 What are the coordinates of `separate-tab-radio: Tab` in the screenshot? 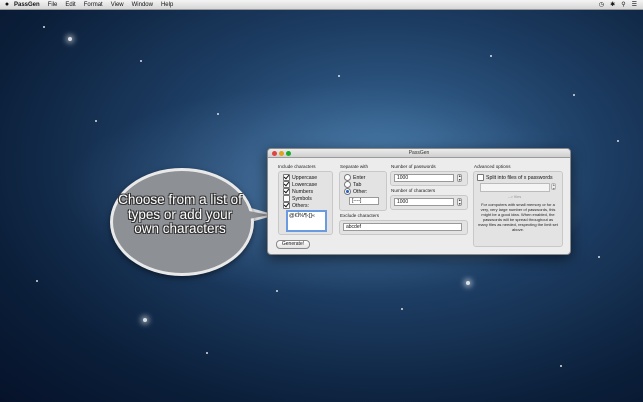 It's located at (352, 184).